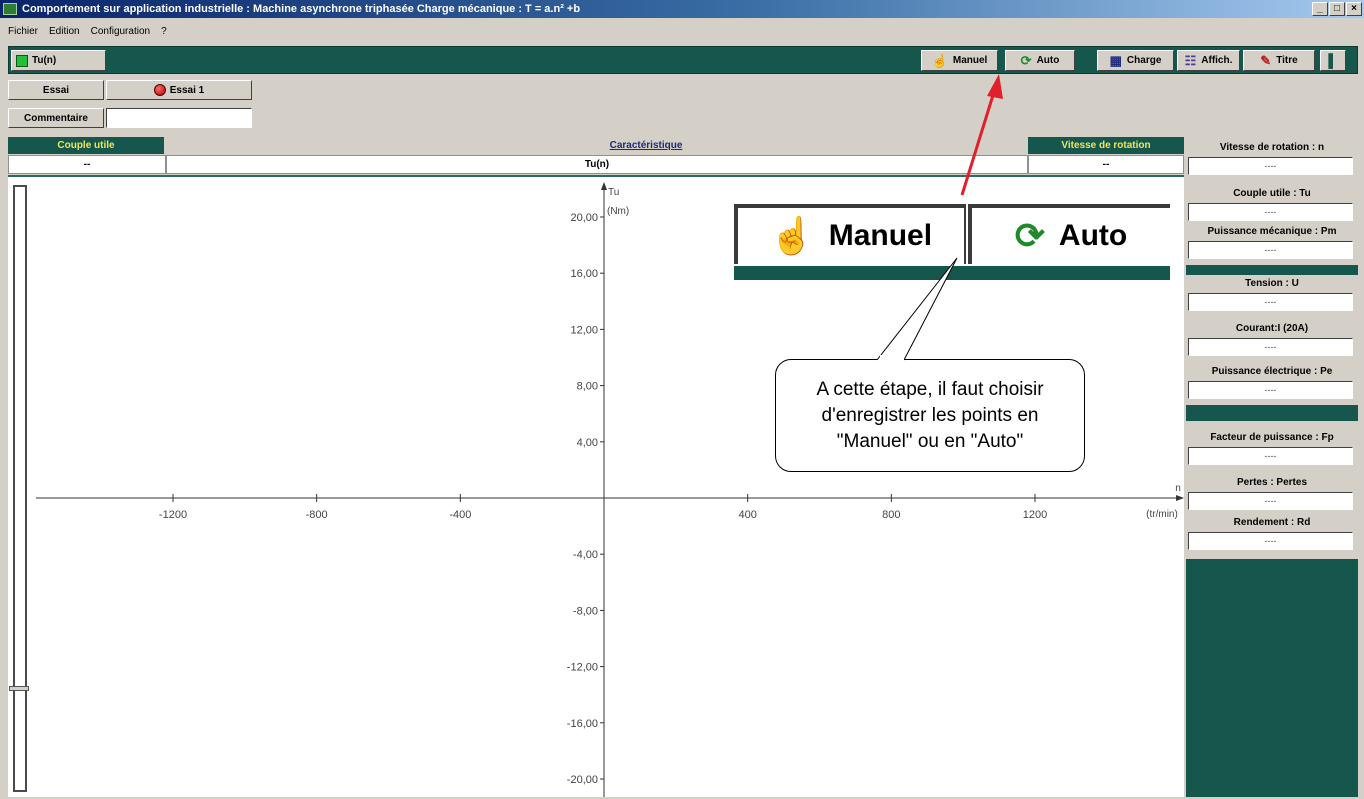 The width and height of the screenshot is (1364, 799). What do you see at coordinates (1272, 678) in the screenshot?
I see `panel-bottom-fill` at bounding box center [1272, 678].